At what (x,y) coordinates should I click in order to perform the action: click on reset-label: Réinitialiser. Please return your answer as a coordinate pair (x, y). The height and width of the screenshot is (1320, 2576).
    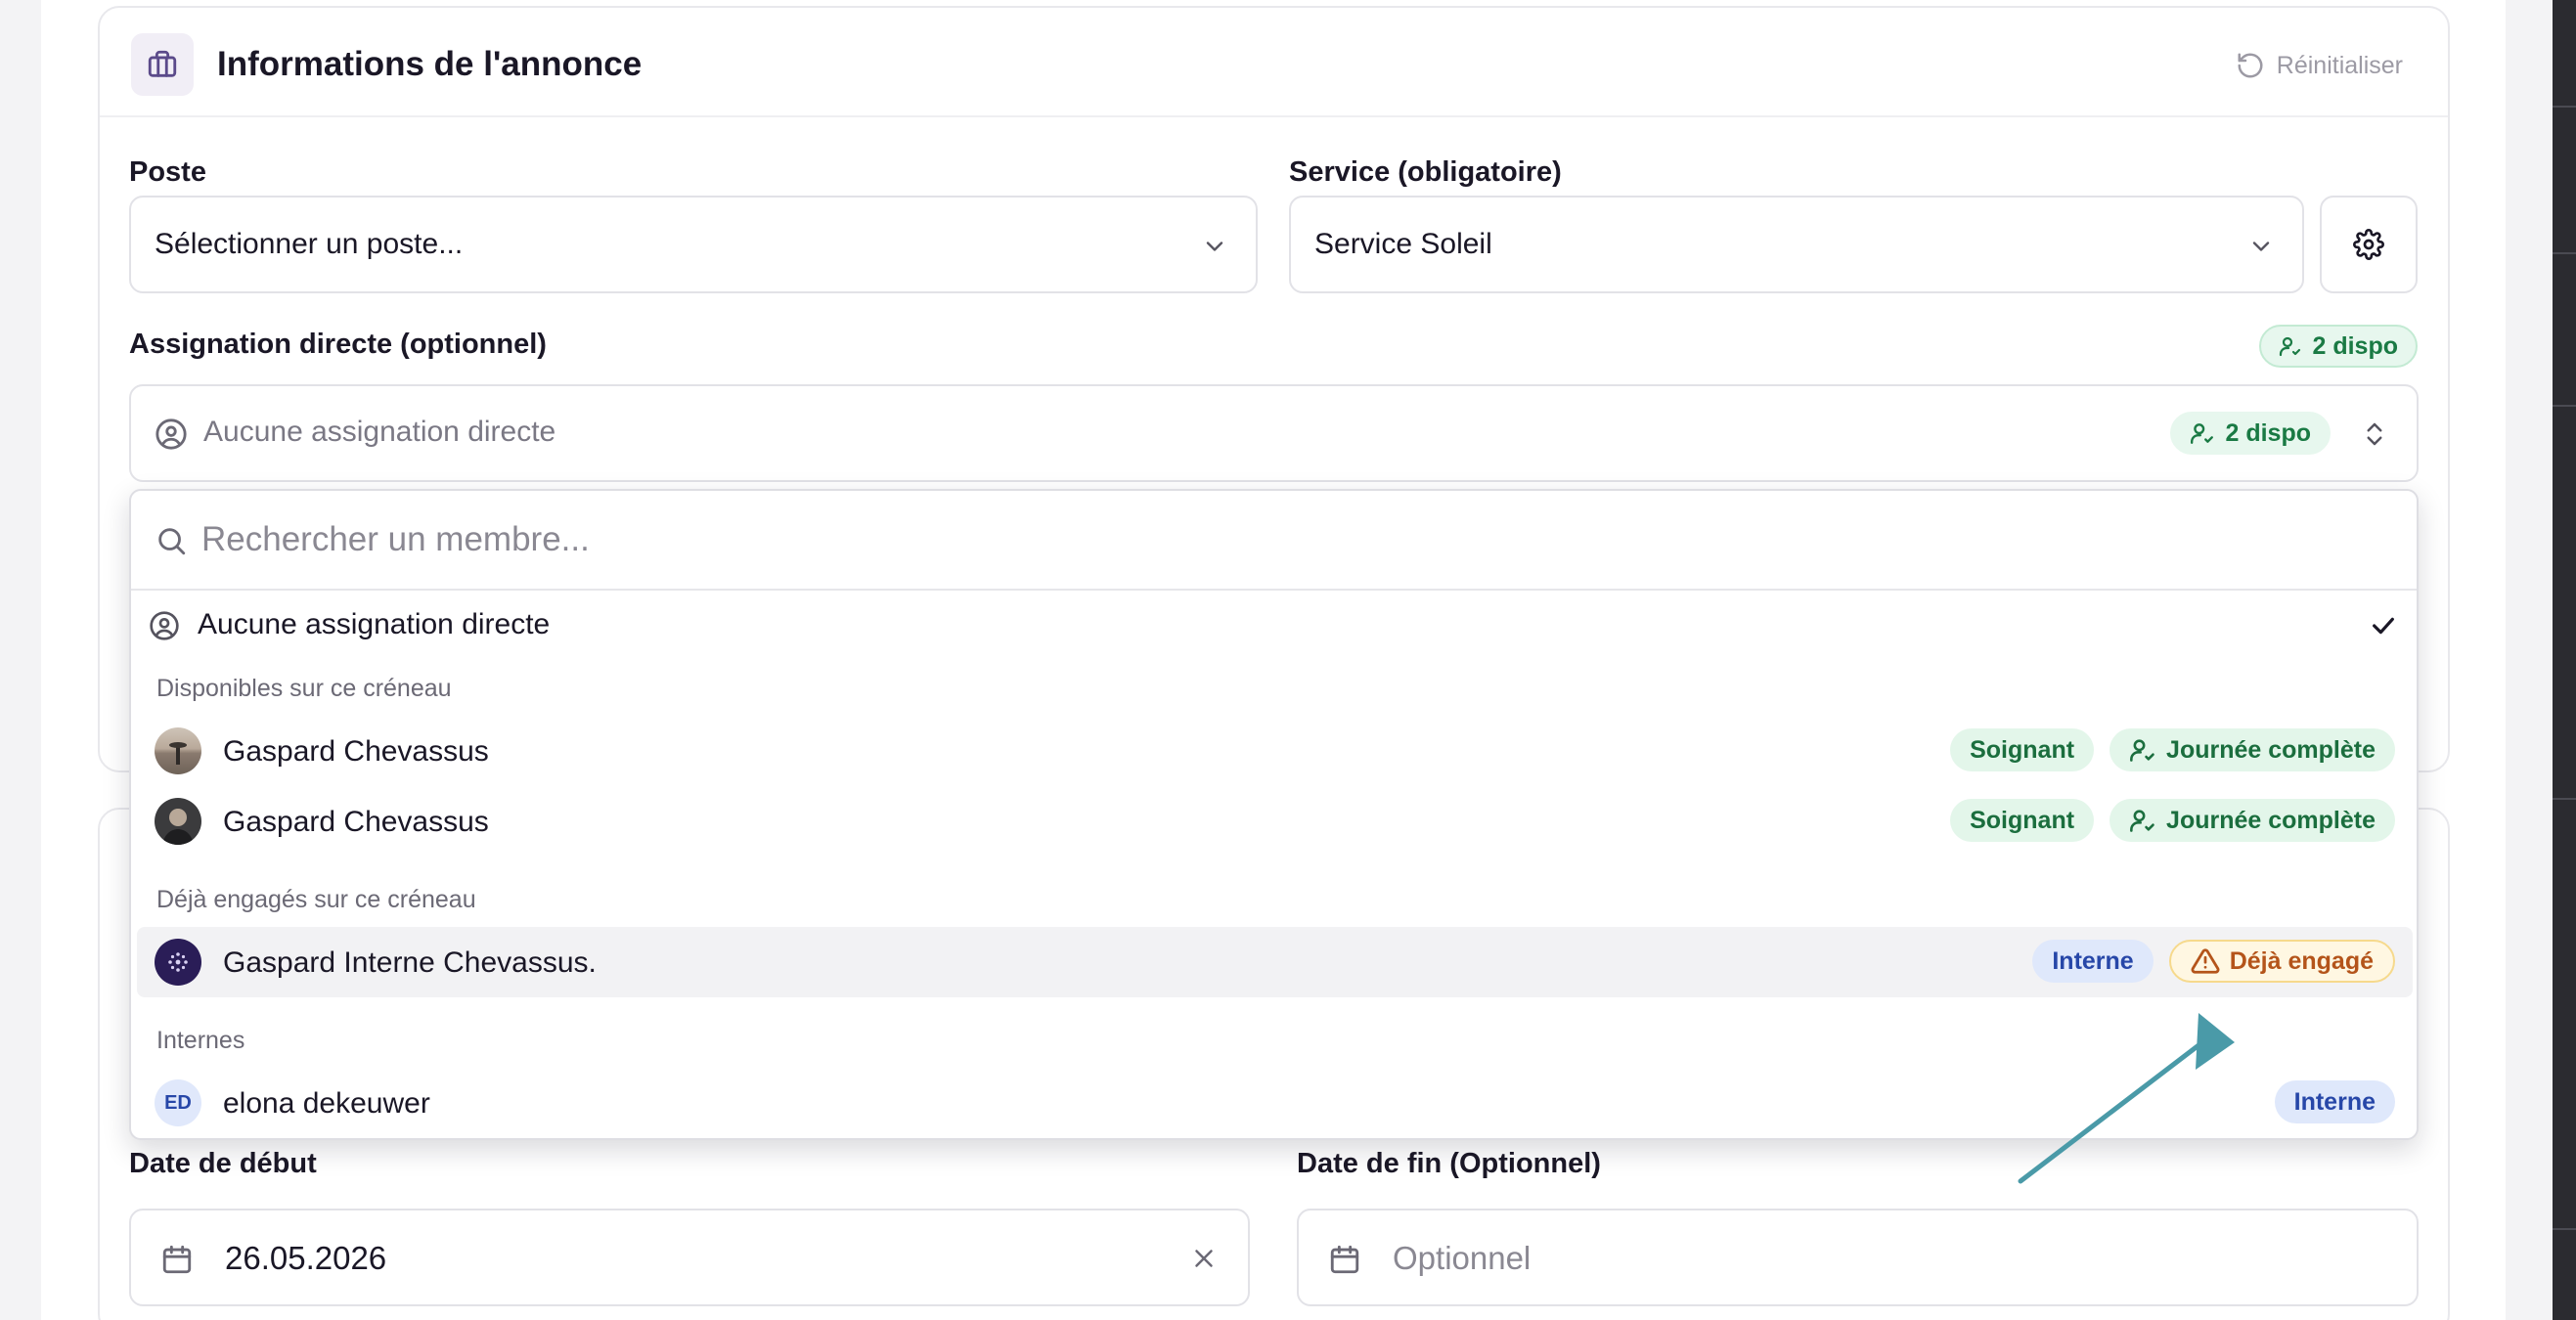
    Looking at the image, I should click on (2339, 65).